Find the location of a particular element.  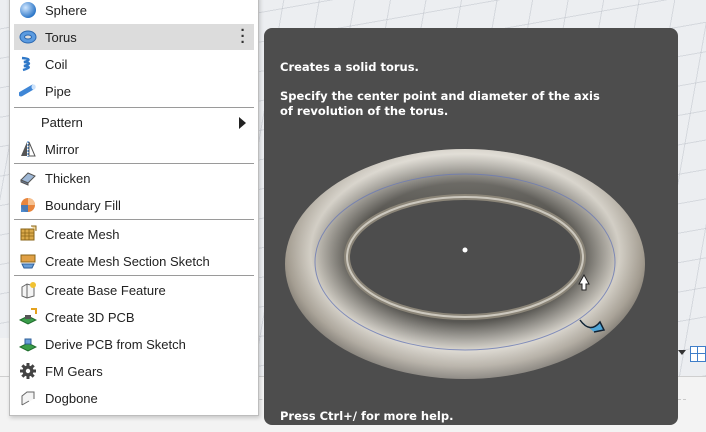

menu-item-label: Create Mesh Section Sketch is located at coordinates (127, 261).